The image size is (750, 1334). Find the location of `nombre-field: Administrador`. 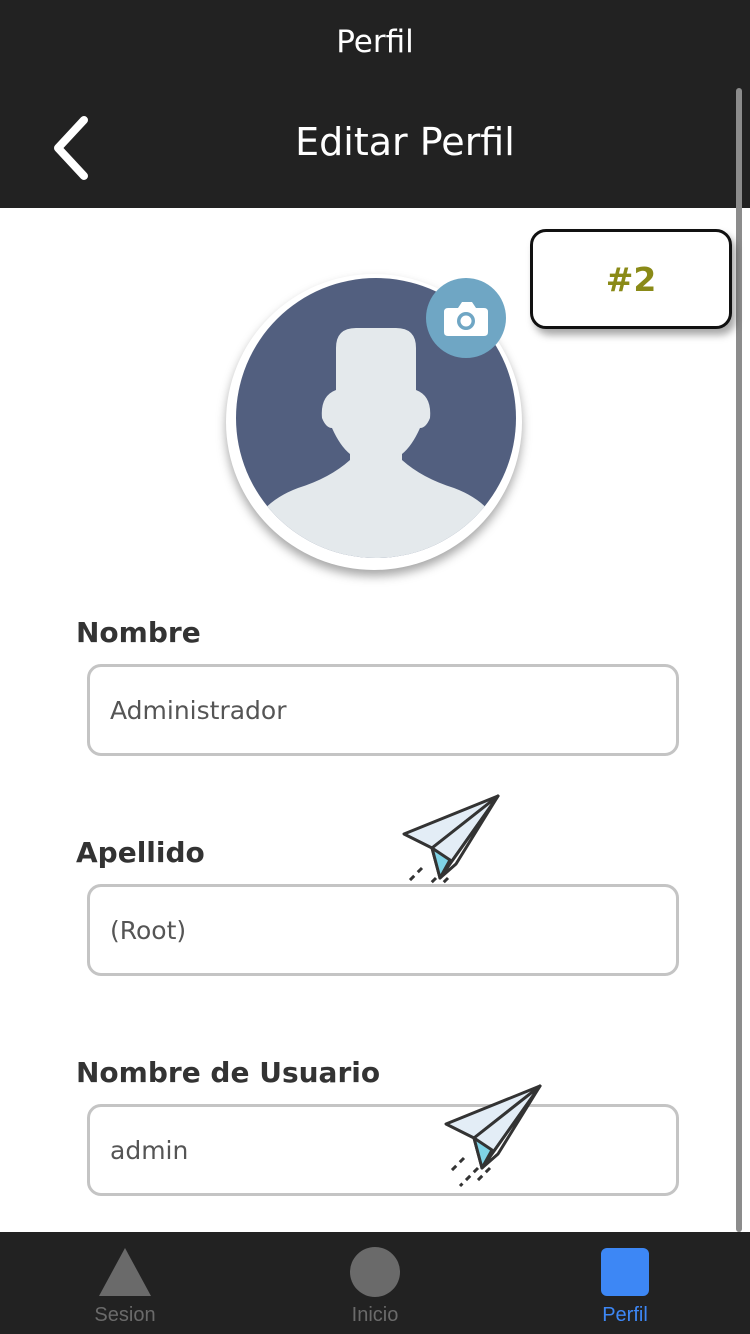

nombre-field: Administrador is located at coordinates (383, 710).